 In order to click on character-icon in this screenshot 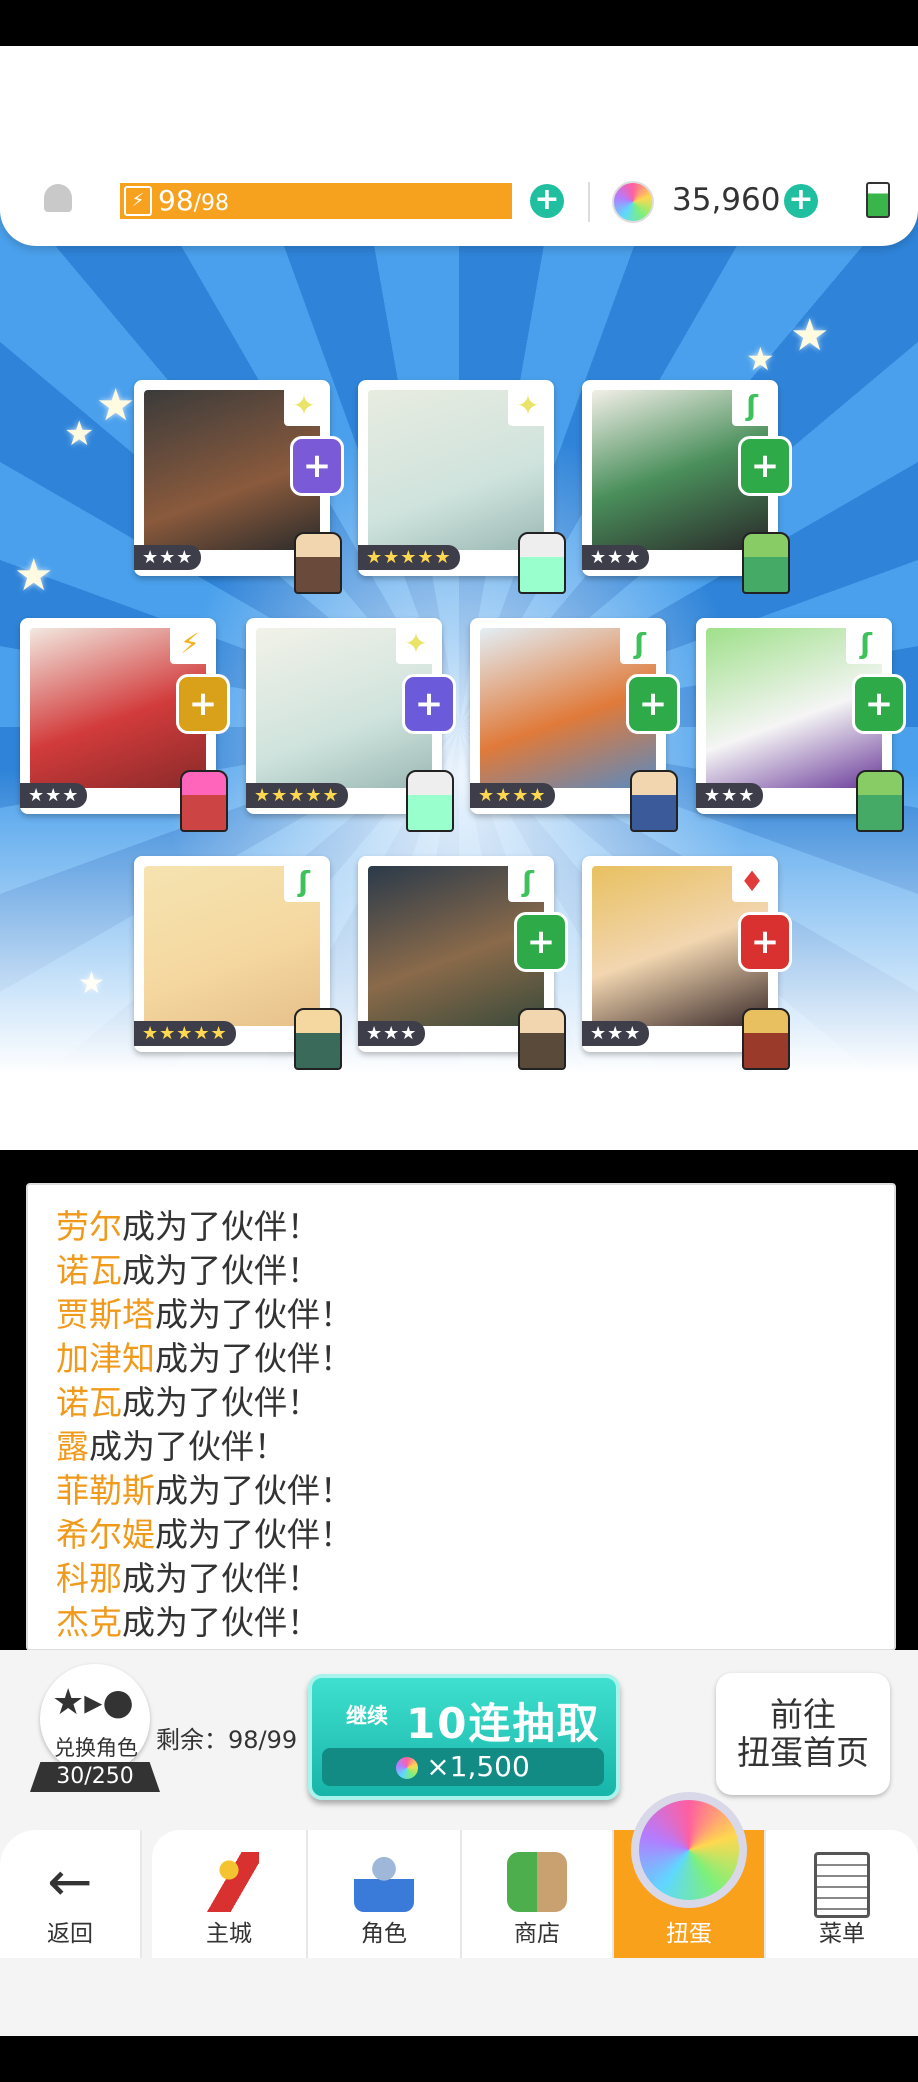, I will do `click(384, 1882)`.